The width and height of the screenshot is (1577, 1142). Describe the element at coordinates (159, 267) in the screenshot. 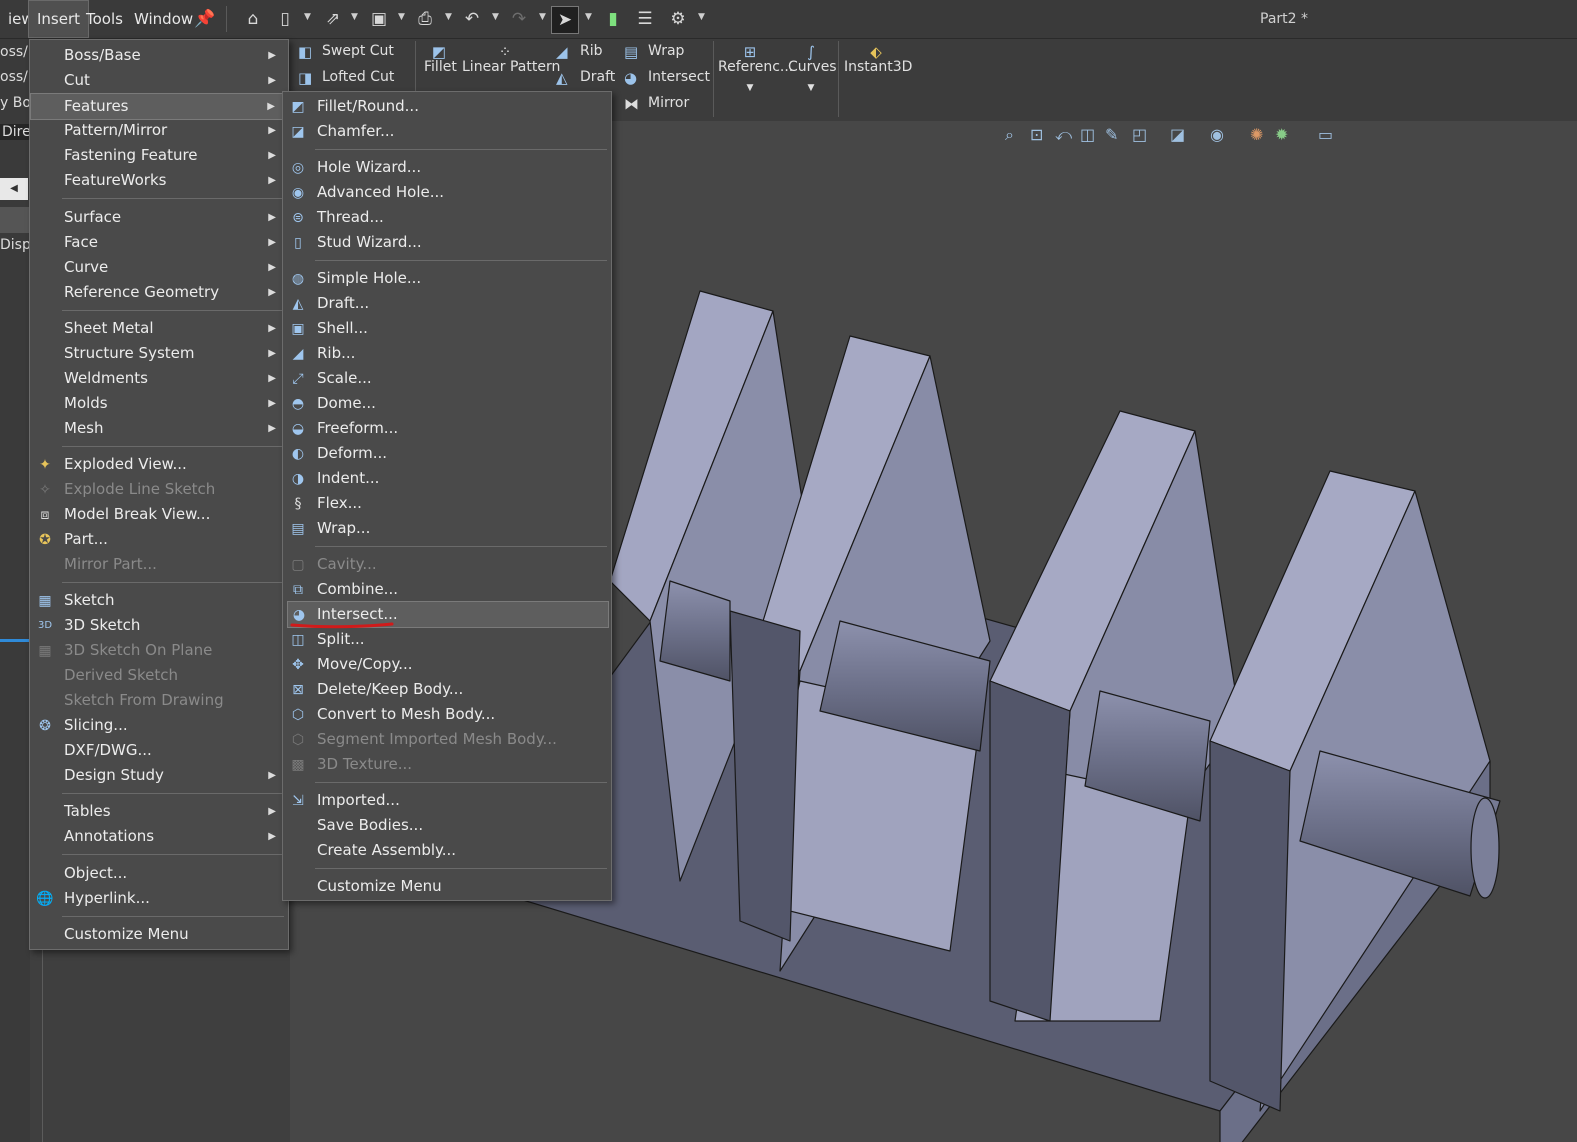

I see `menu-item-curve: Curve ▶` at that location.